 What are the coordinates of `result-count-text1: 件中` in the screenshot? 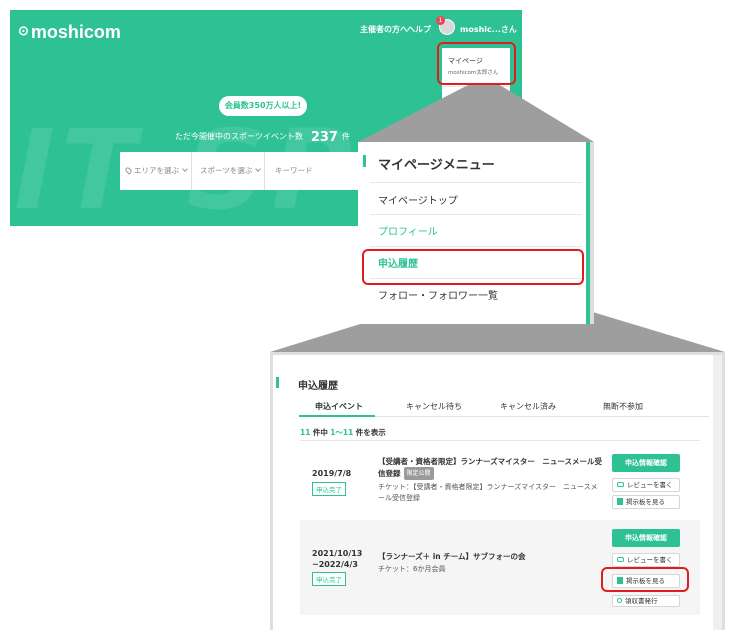 It's located at (320, 432).